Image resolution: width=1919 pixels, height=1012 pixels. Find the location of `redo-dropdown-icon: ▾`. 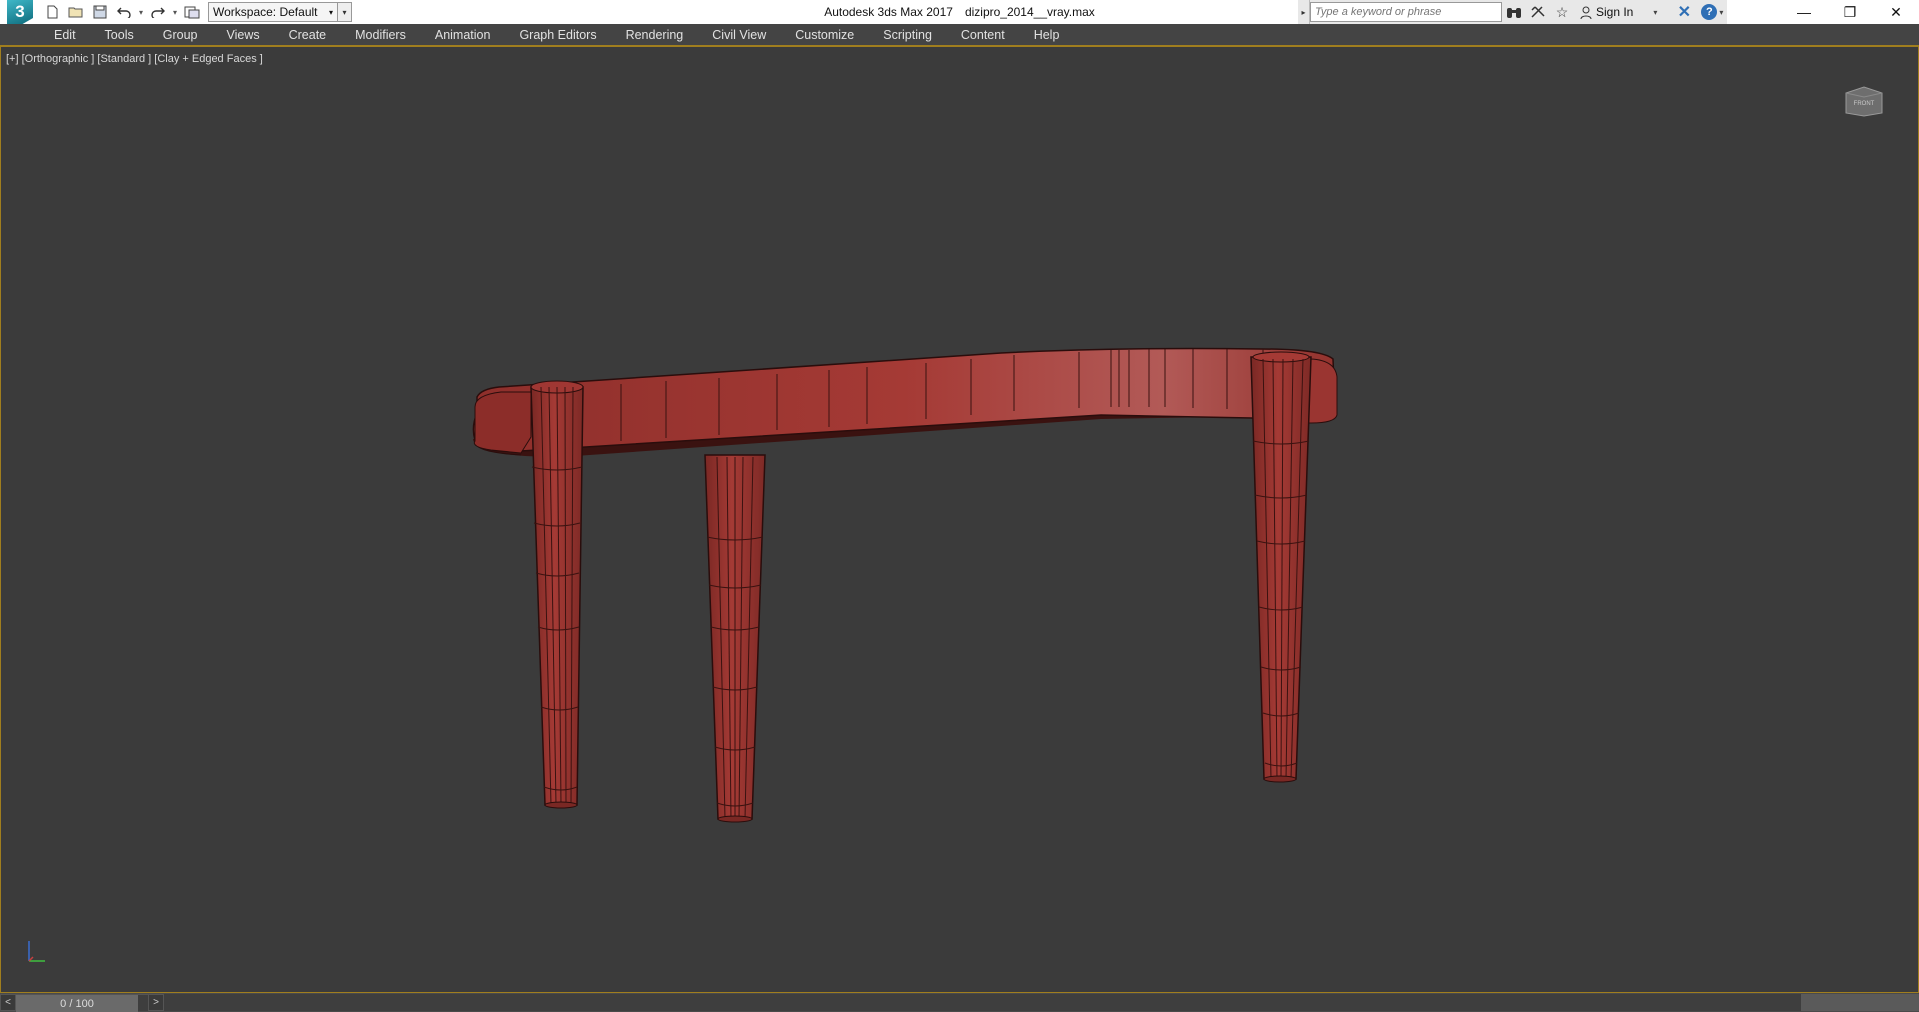

redo-dropdown-icon: ▾ is located at coordinates (175, 12).